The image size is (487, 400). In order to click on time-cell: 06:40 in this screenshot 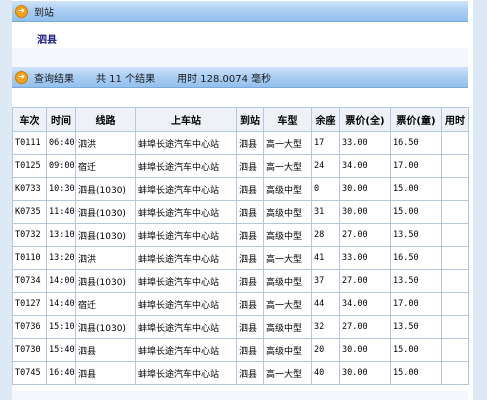, I will do `click(61, 143)`.